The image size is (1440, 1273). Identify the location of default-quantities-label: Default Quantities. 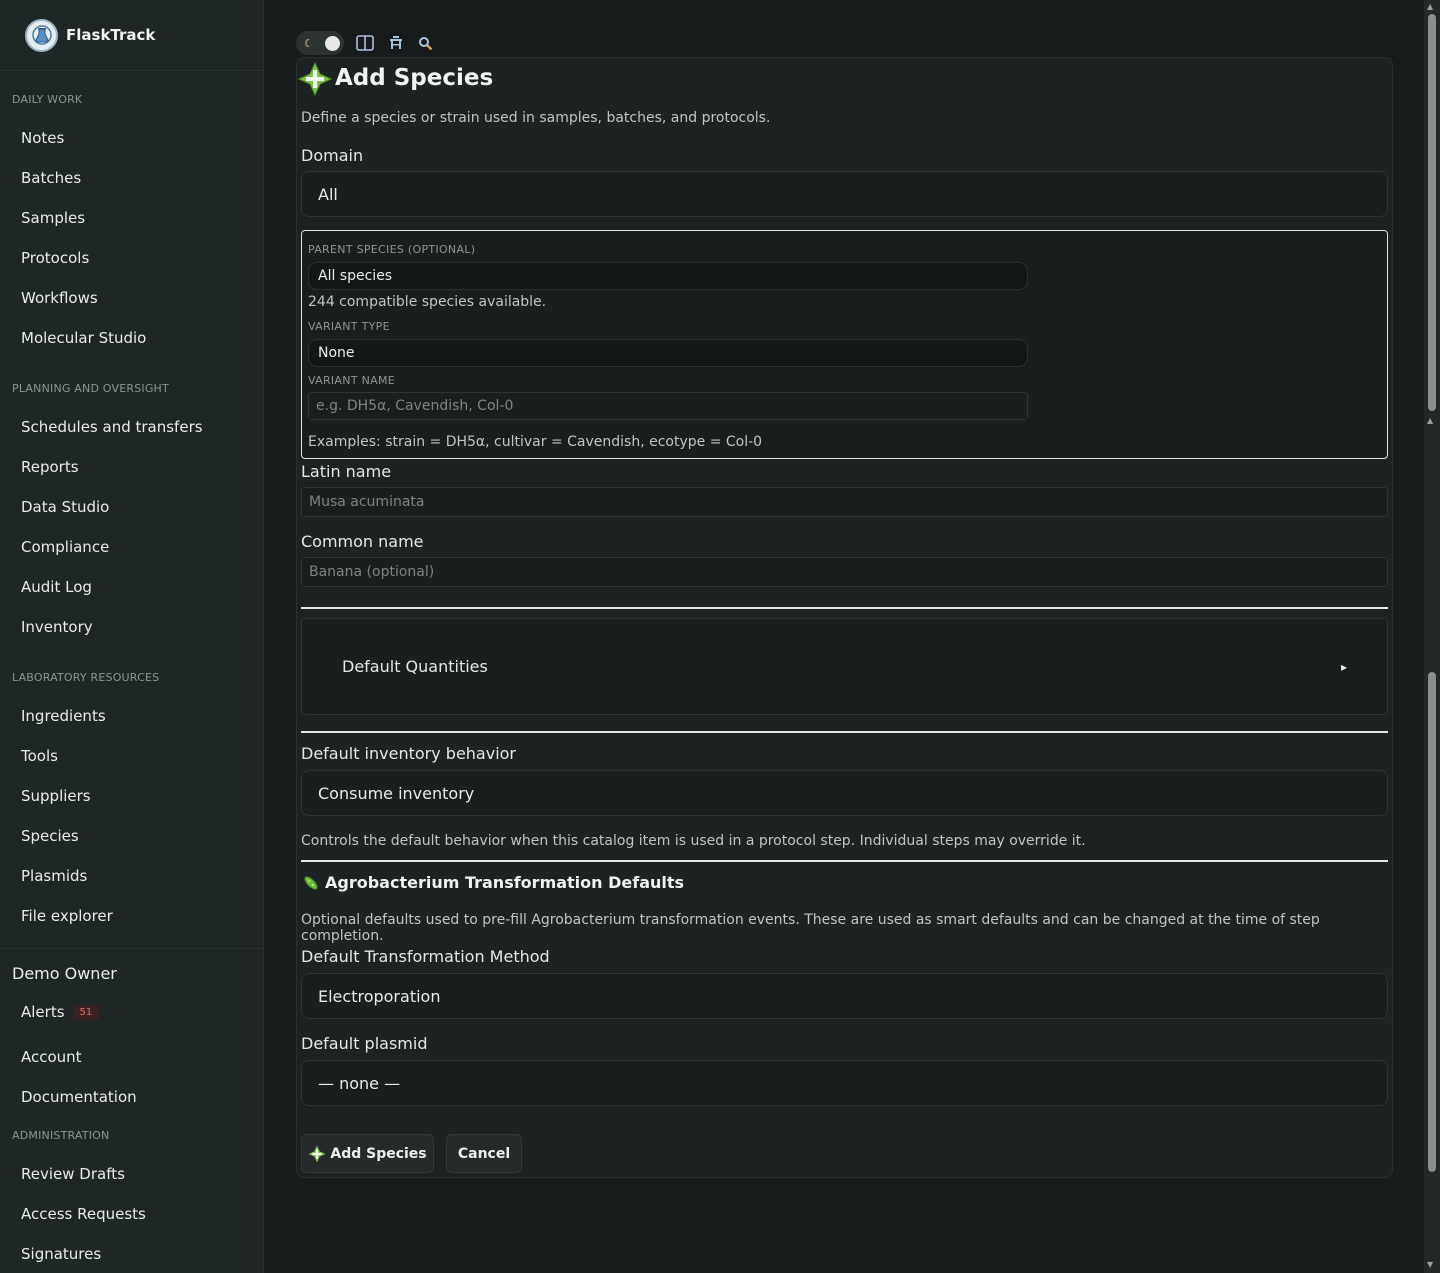
(415, 666).